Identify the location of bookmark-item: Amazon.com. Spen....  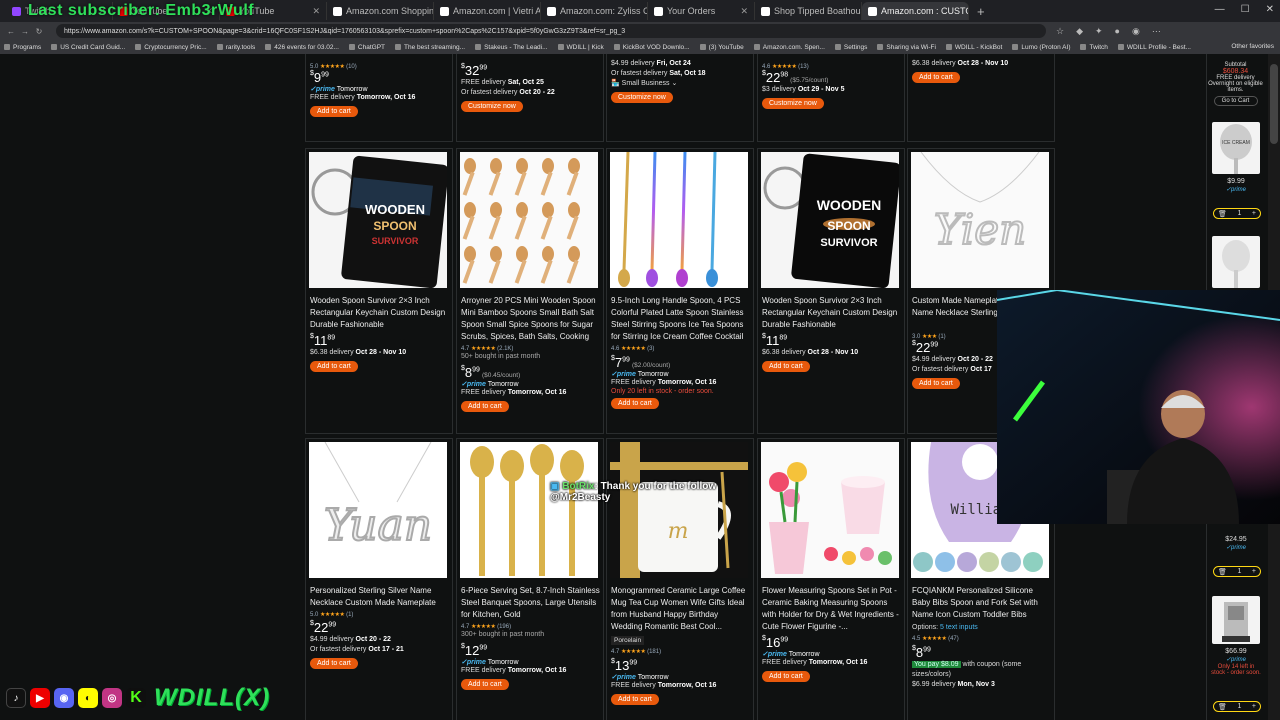
(789, 47).